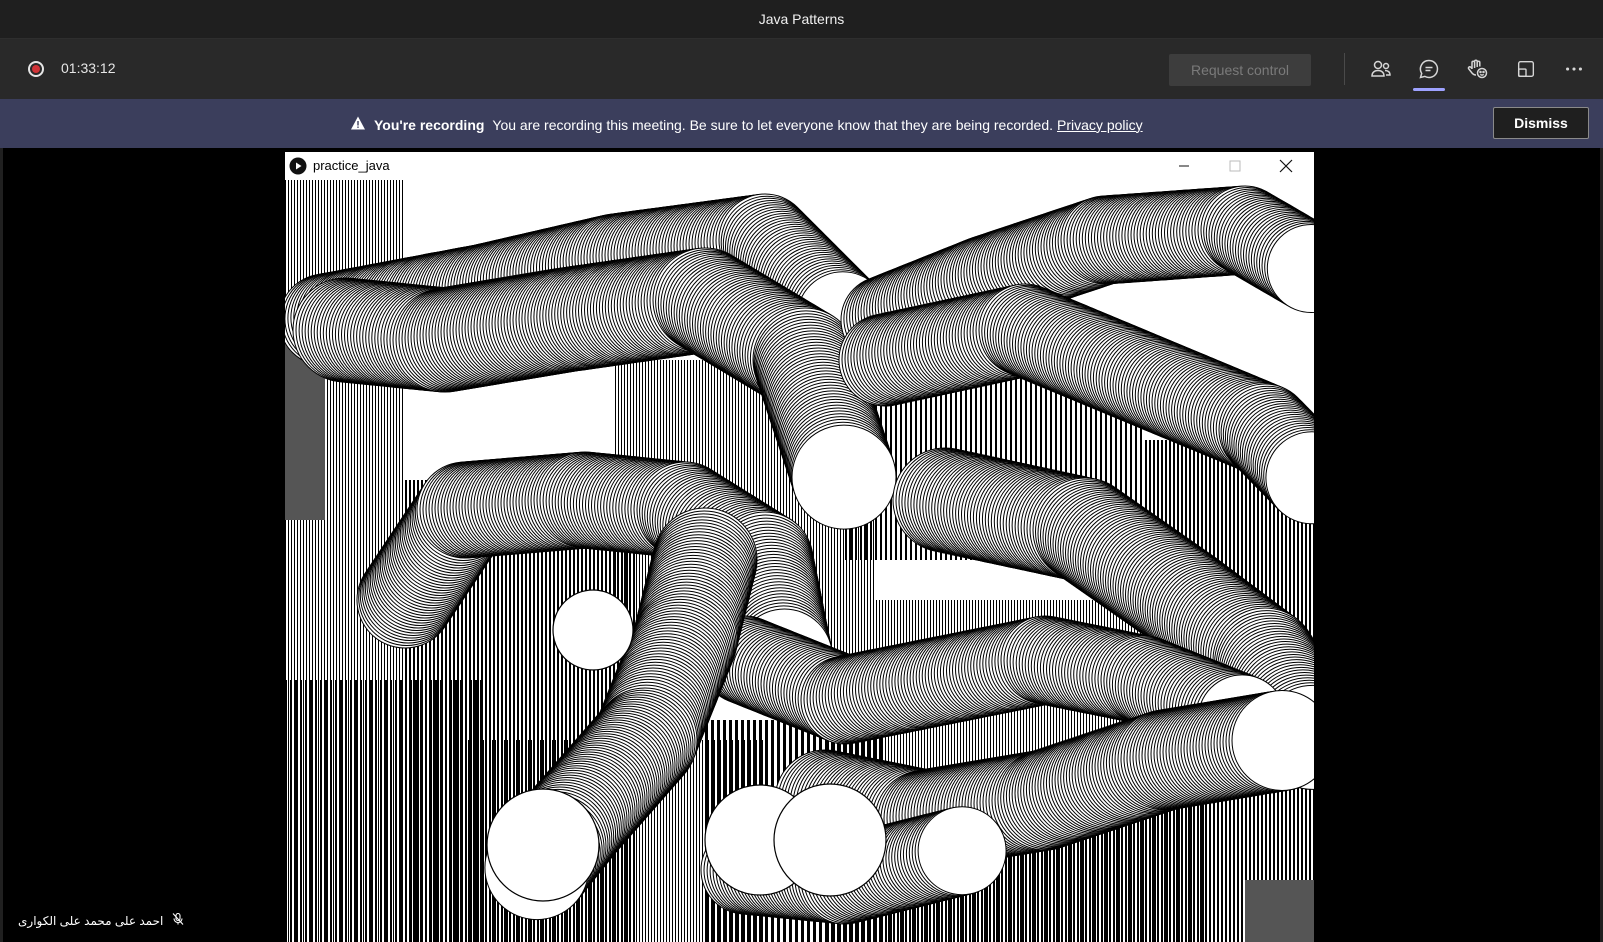  Describe the element at coordinates (1429, 89) in the screenshot. I see `chat-active-indicator` at that location.